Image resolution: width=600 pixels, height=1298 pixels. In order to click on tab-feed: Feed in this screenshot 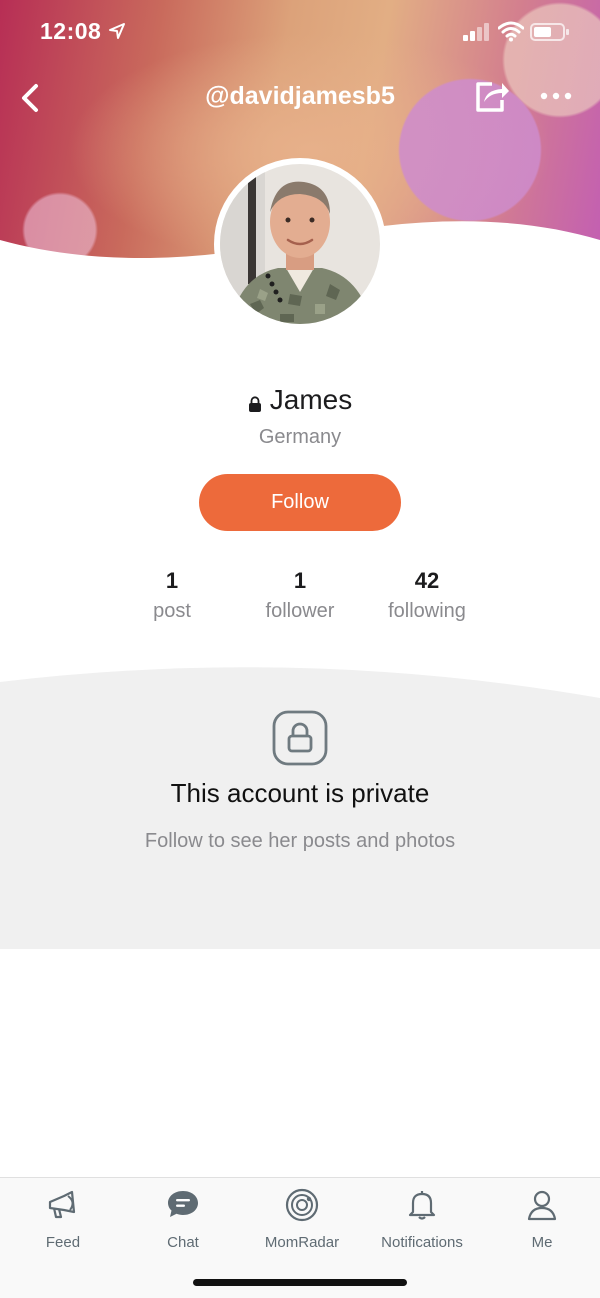, I will do `click(63, 1223)`.